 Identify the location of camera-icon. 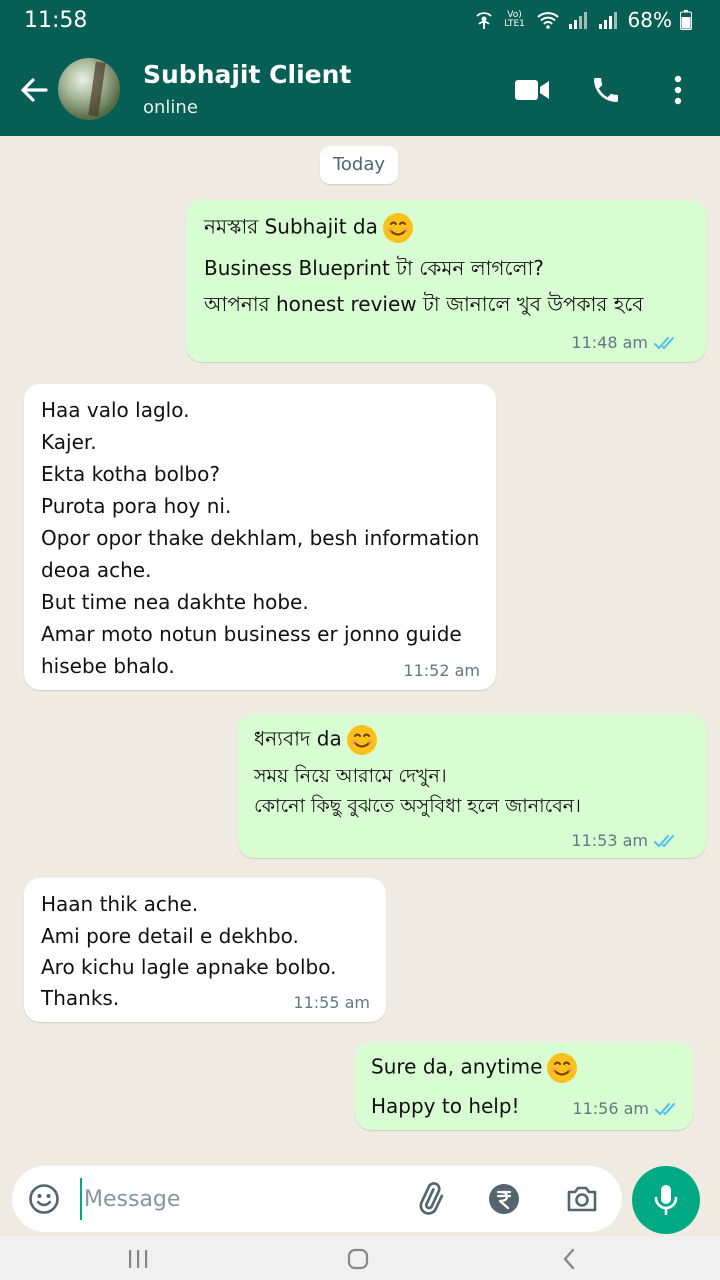
(582, 1199).